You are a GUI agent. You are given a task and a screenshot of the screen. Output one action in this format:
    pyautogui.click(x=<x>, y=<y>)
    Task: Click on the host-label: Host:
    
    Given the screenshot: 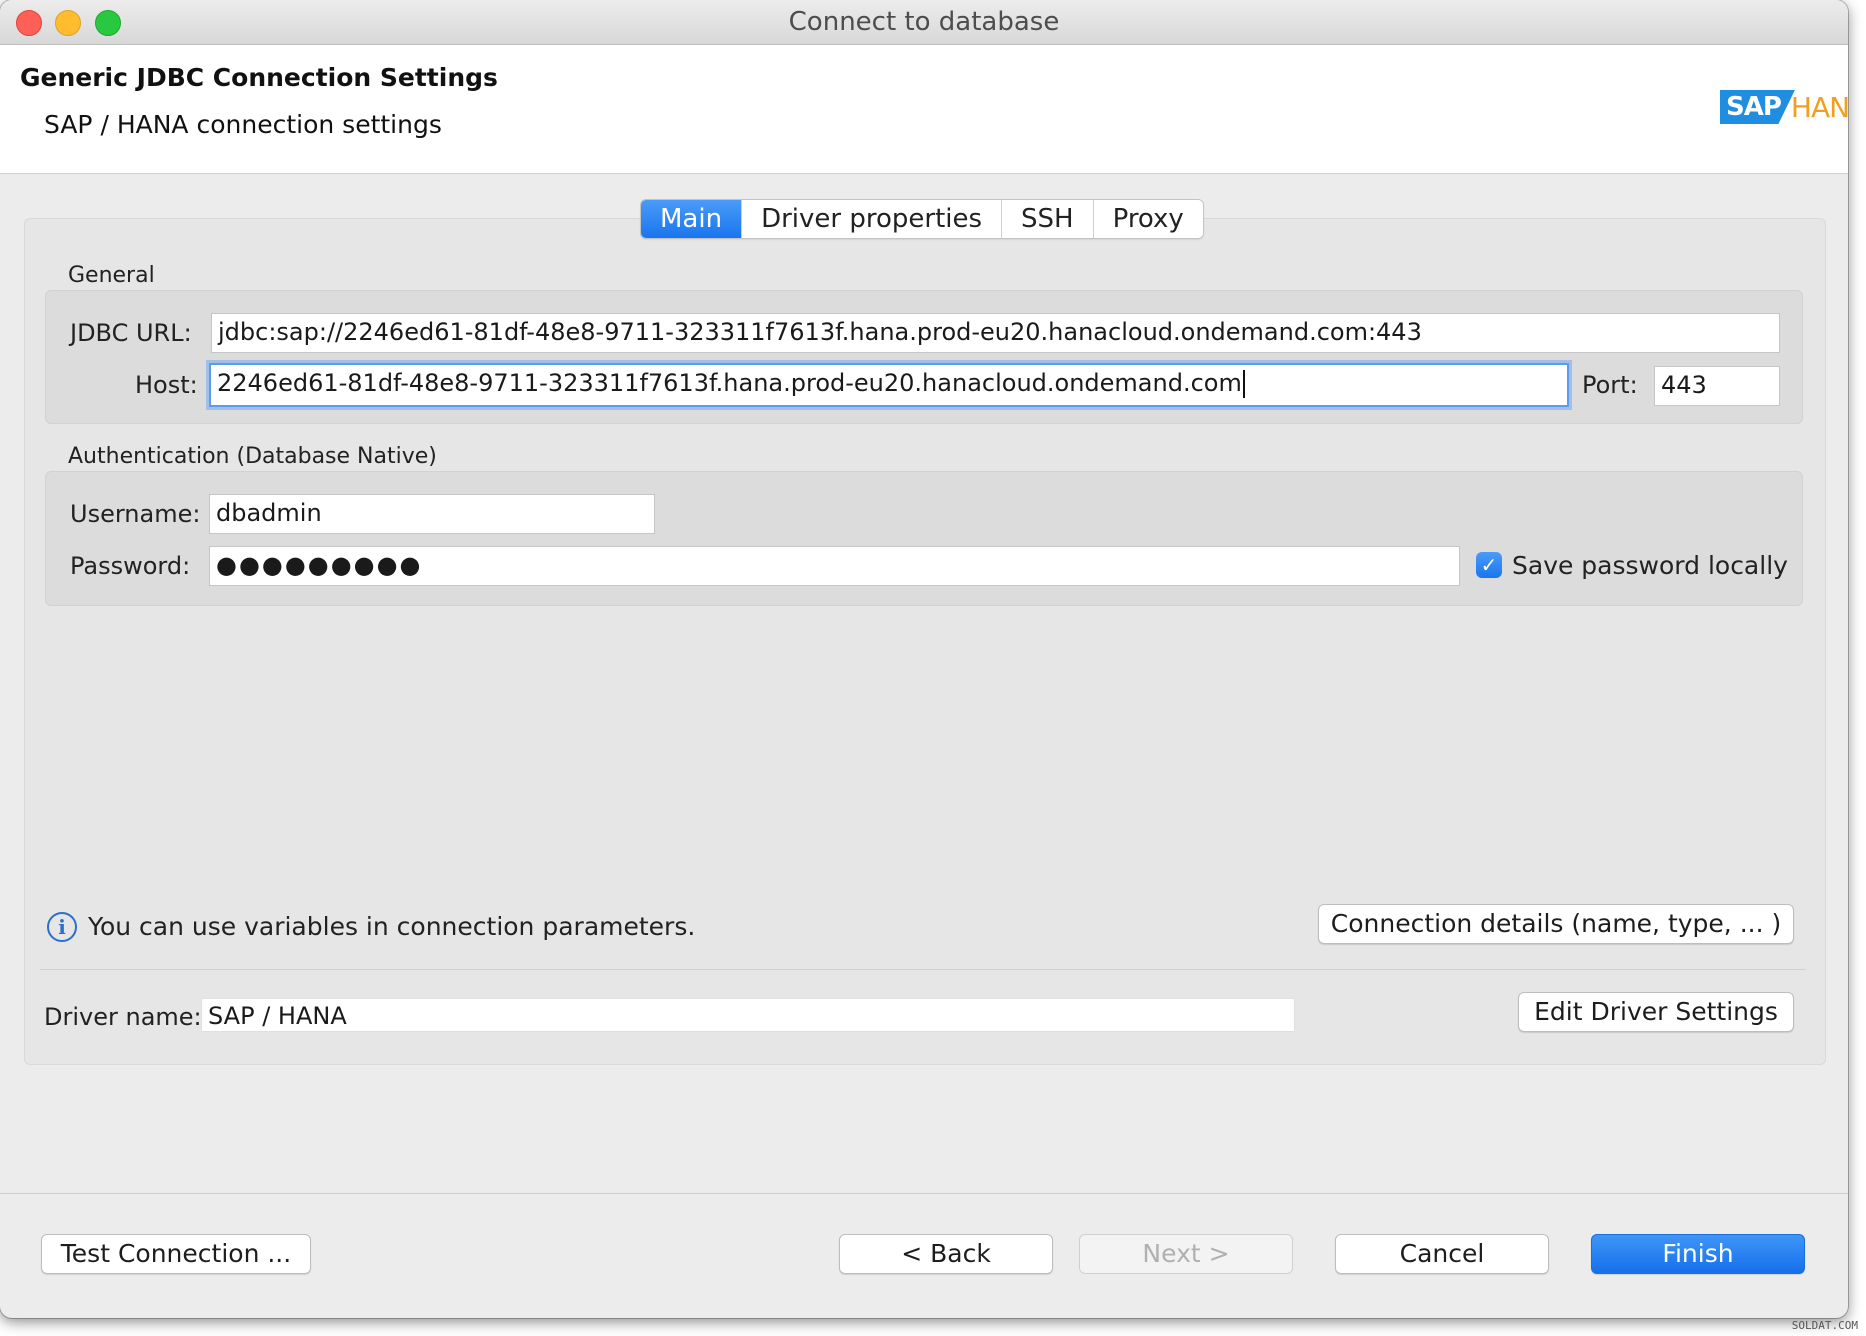 What is the action you would take?
    pyautogui.click(x=166, y=385)
    